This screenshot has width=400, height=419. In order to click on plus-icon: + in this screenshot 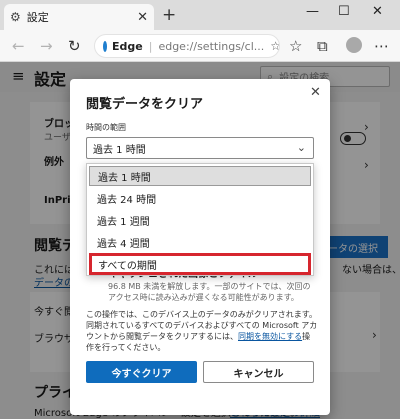, I will do `click(169, 15)`.